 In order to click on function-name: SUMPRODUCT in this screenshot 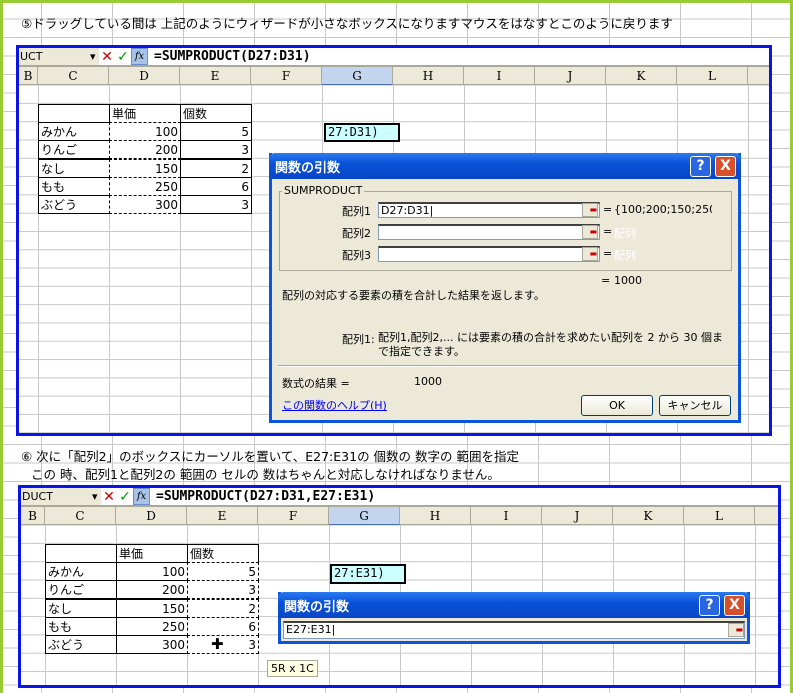, I will do `click(323, 190)`.